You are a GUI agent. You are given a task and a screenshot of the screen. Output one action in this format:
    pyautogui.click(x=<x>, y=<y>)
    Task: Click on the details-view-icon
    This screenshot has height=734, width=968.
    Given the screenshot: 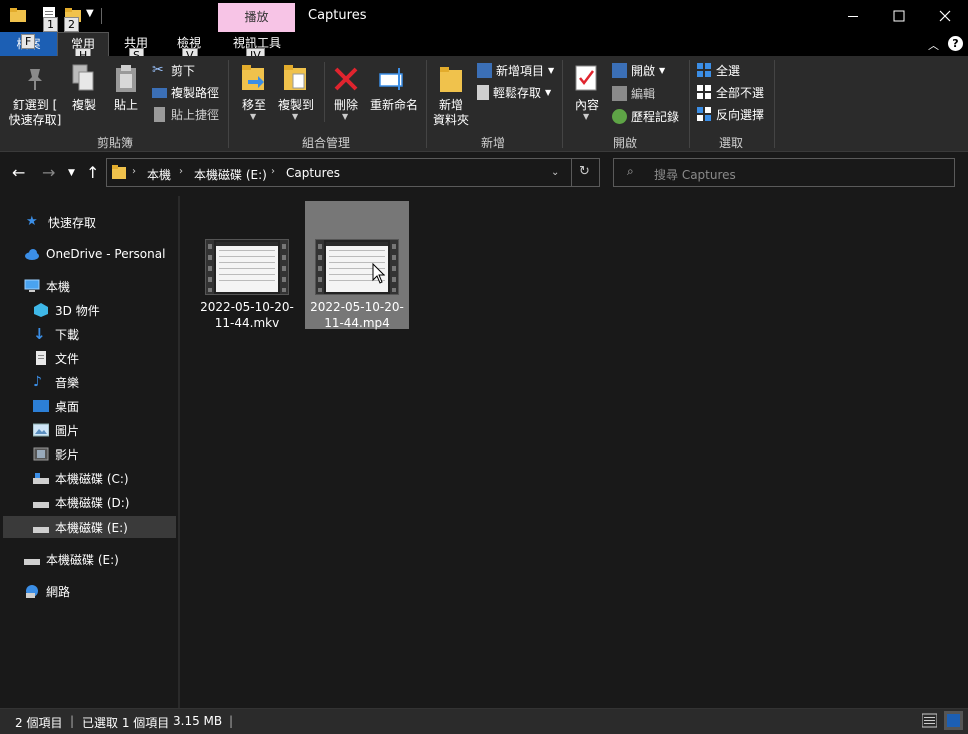 What is the action you would take?
    pyautogui.click(x=929, y=720)
    